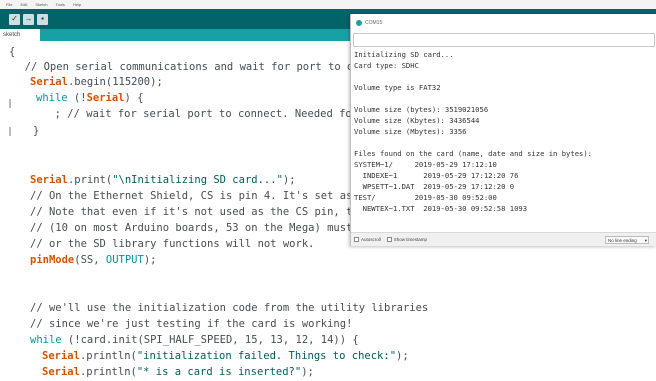 Image resolution: width=656 pixels, height=381 pixels. What do you see at coordinates (20, 35) in the screenshot?
I see `tab-sketch: sketch` at bounding box center [20, 35].